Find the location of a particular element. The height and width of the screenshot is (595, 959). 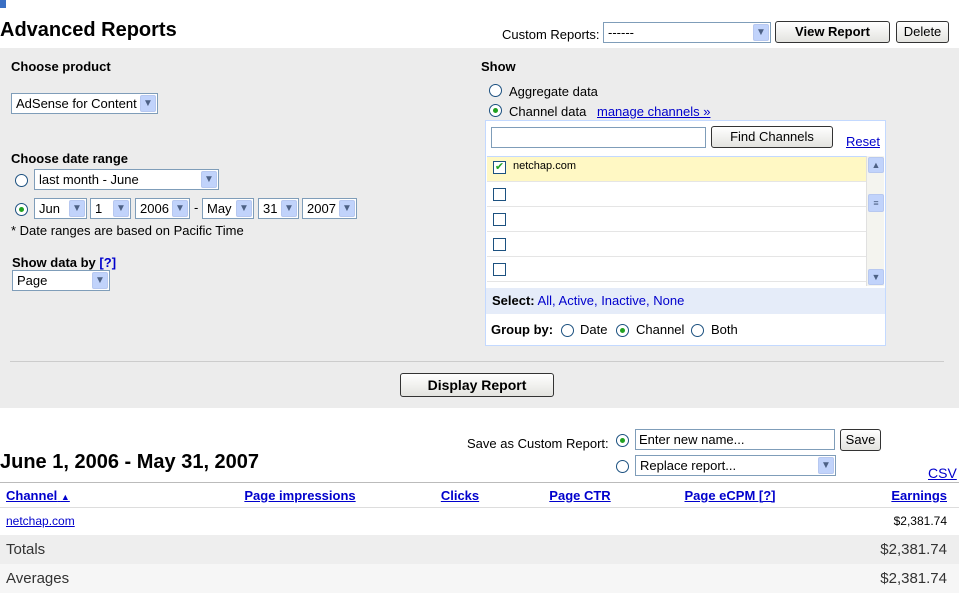

end-day-select: 31 ▼ is located at coordinates (278, 208).